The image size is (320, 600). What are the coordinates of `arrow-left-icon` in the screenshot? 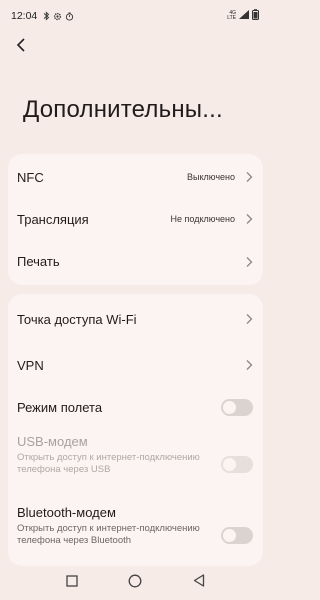 It's located at (21, 47).